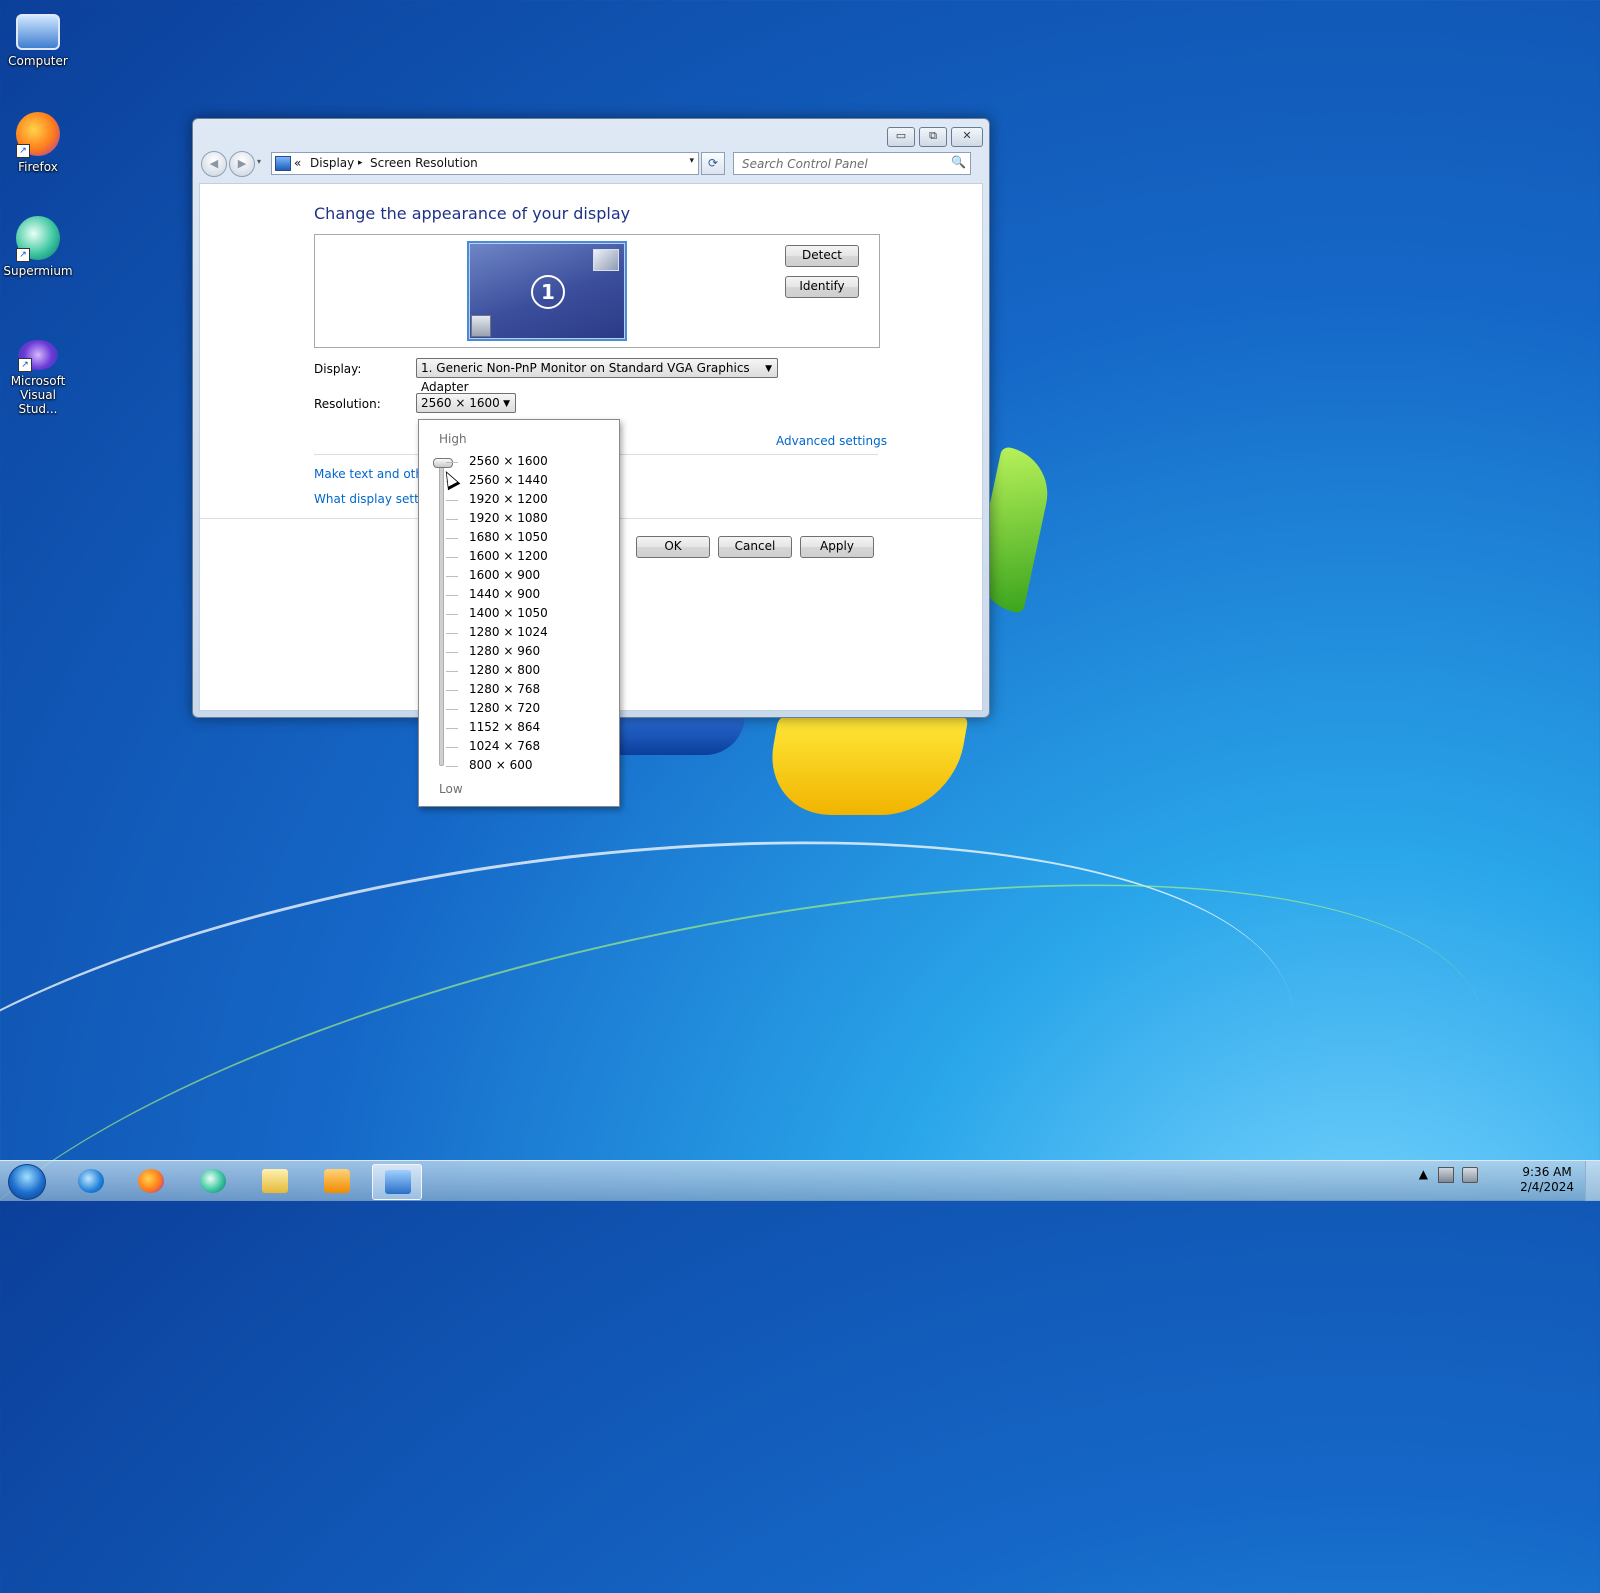  I want to click on resolution-option: 1600 × 1200, so click(508, 556).